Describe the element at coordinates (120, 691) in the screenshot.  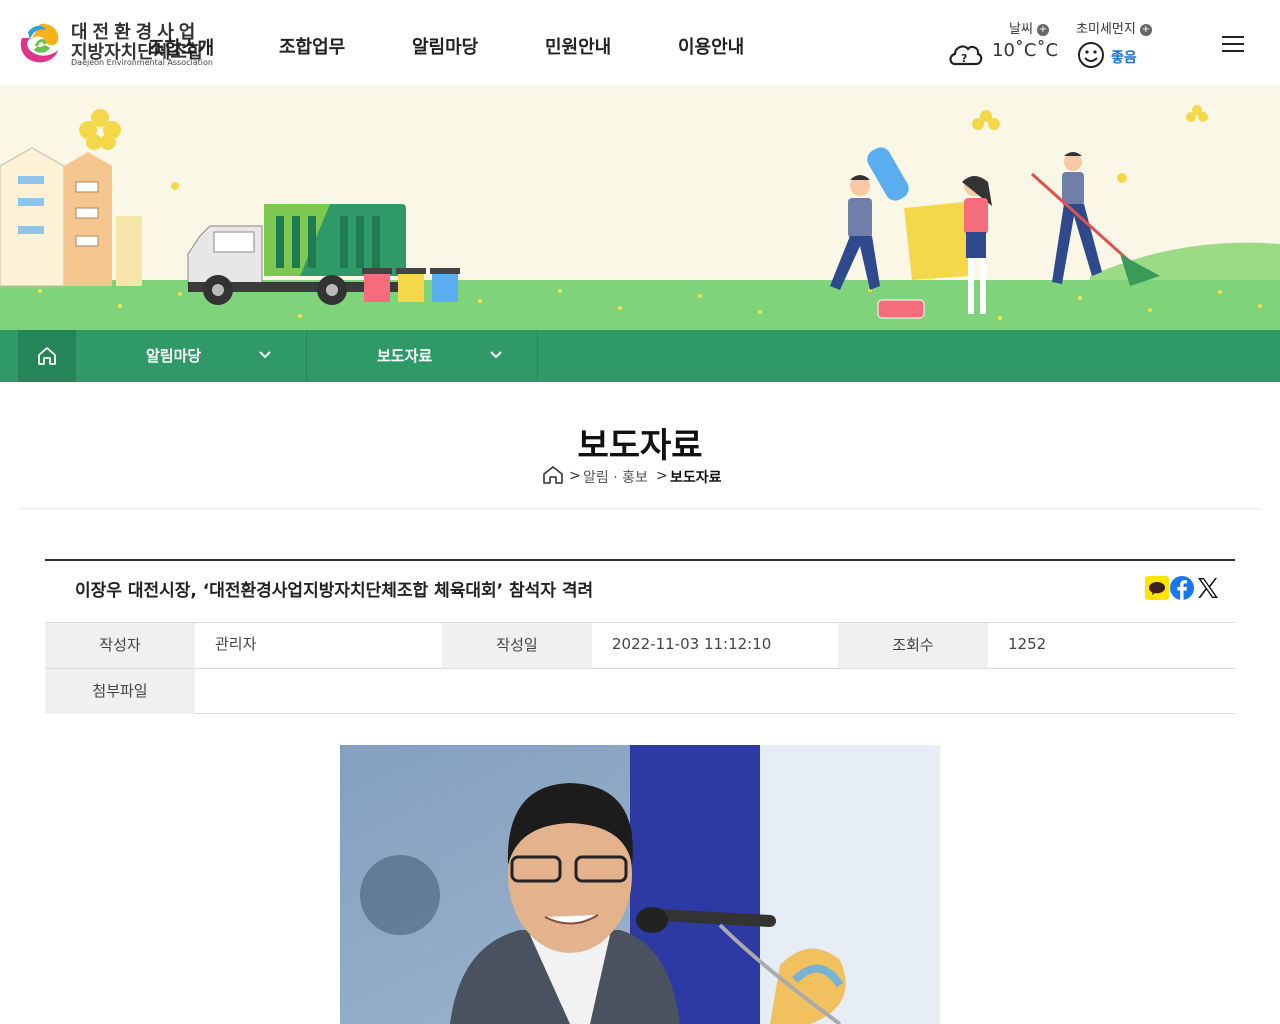
I see `attachment-label: 첨부파일` at that location.